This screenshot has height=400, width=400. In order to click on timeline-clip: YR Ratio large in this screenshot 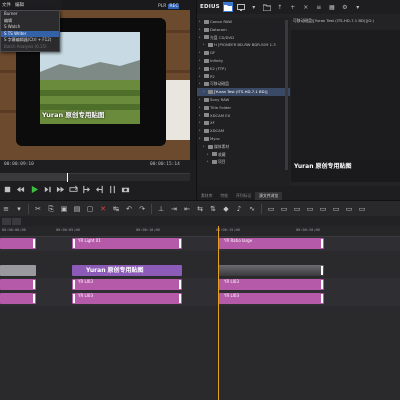, I will do `click(271, 243)`.